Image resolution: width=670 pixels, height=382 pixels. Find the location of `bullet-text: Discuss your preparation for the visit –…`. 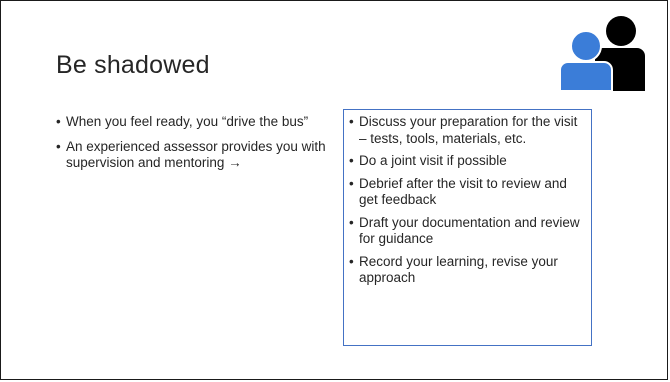

bullet-text: Discuss your preparation for the visit –… is located at coordinates (468, 130).